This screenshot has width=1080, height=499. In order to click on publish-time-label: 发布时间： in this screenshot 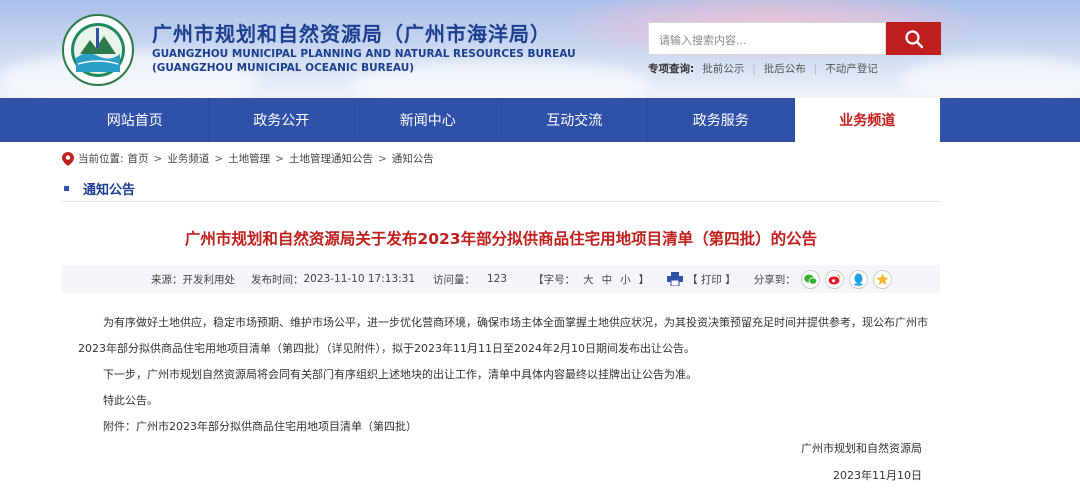, I will do `click(277, 279)`.